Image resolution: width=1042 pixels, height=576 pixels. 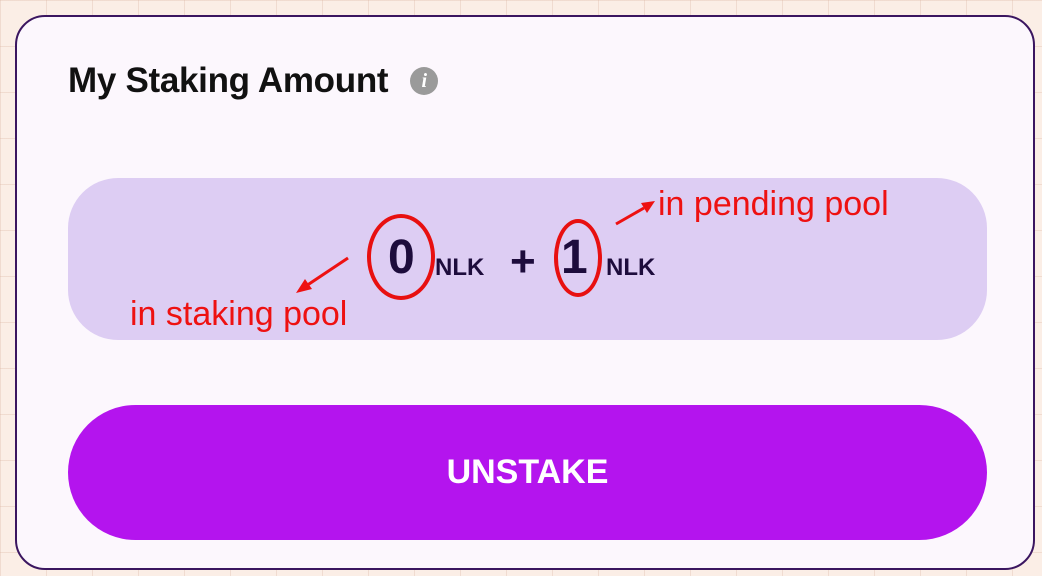 What do you see at coordinates (460, 267) in the screenshot?
I see `staking-pool-unit: NLK` at bounding box center [460, 267].